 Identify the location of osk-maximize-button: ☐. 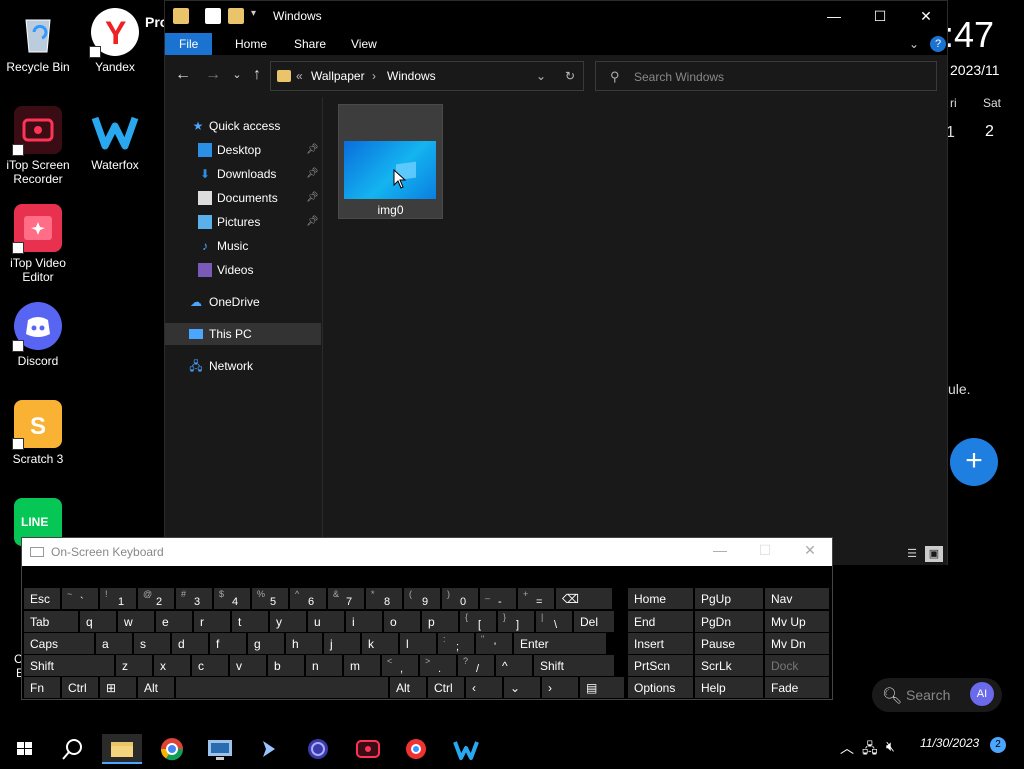
(765, 552).